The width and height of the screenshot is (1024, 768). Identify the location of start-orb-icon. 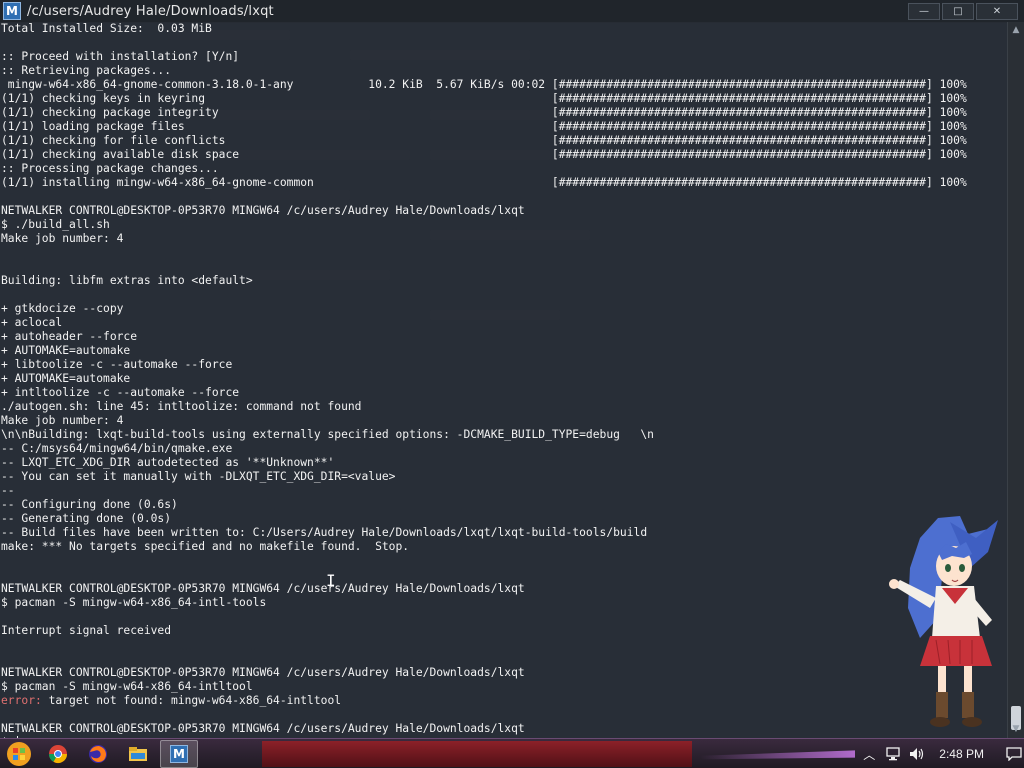
(19, 754).